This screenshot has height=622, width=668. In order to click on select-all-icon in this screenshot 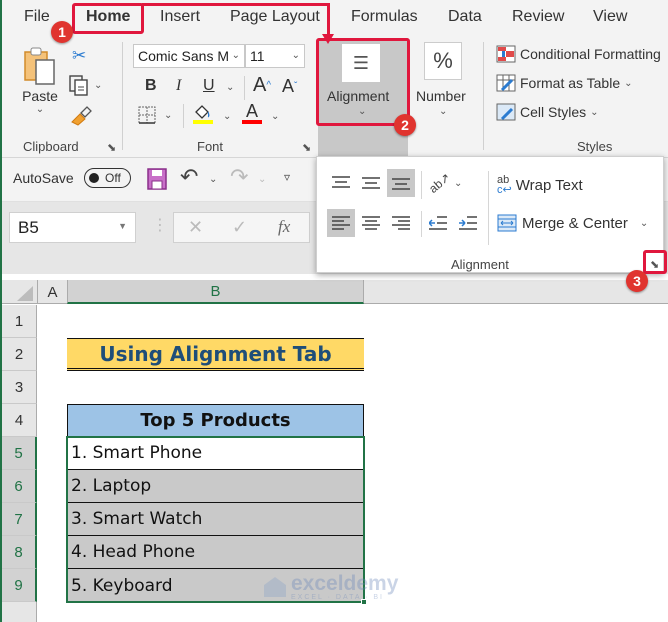, I will do `click(25, 293)`.